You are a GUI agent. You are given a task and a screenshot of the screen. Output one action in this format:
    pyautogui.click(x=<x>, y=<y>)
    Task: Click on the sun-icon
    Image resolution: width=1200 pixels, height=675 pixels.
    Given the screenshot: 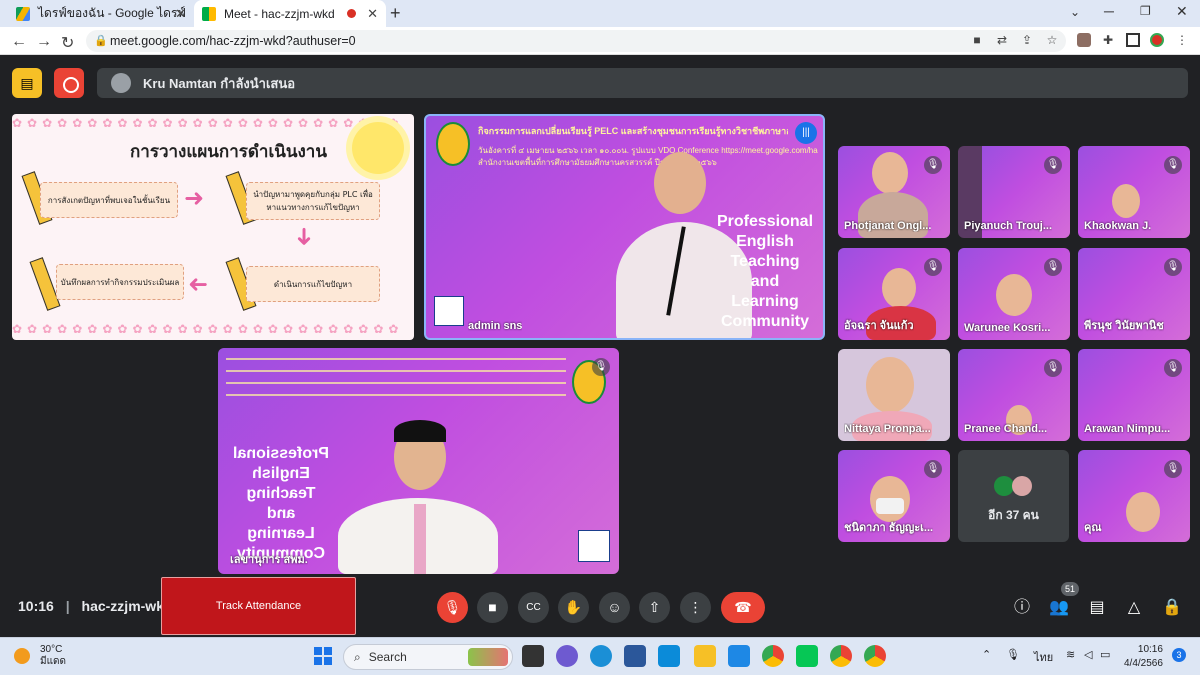 What is the action you would take?
    pyautogui.click(x=22, y=656)
    